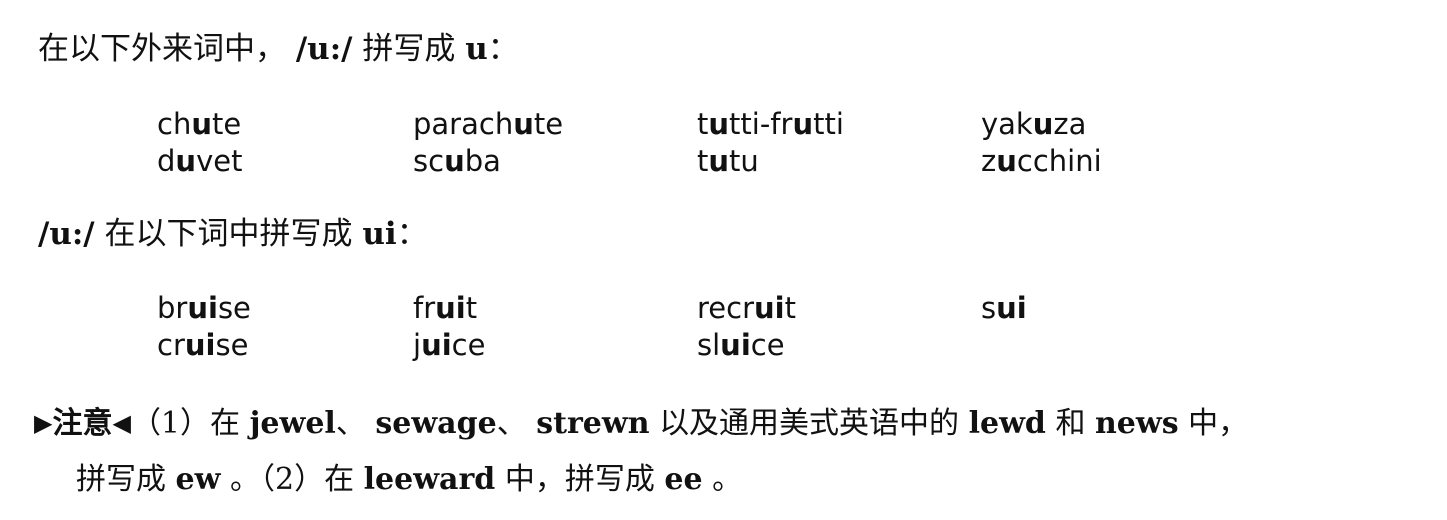 Image resolution: width=1447 pixels, height=520 pixels. What do you see at coordinates (1059, 161) in the screenshot?
I see `word-part: cchini` at bounding box center [1059, 161].